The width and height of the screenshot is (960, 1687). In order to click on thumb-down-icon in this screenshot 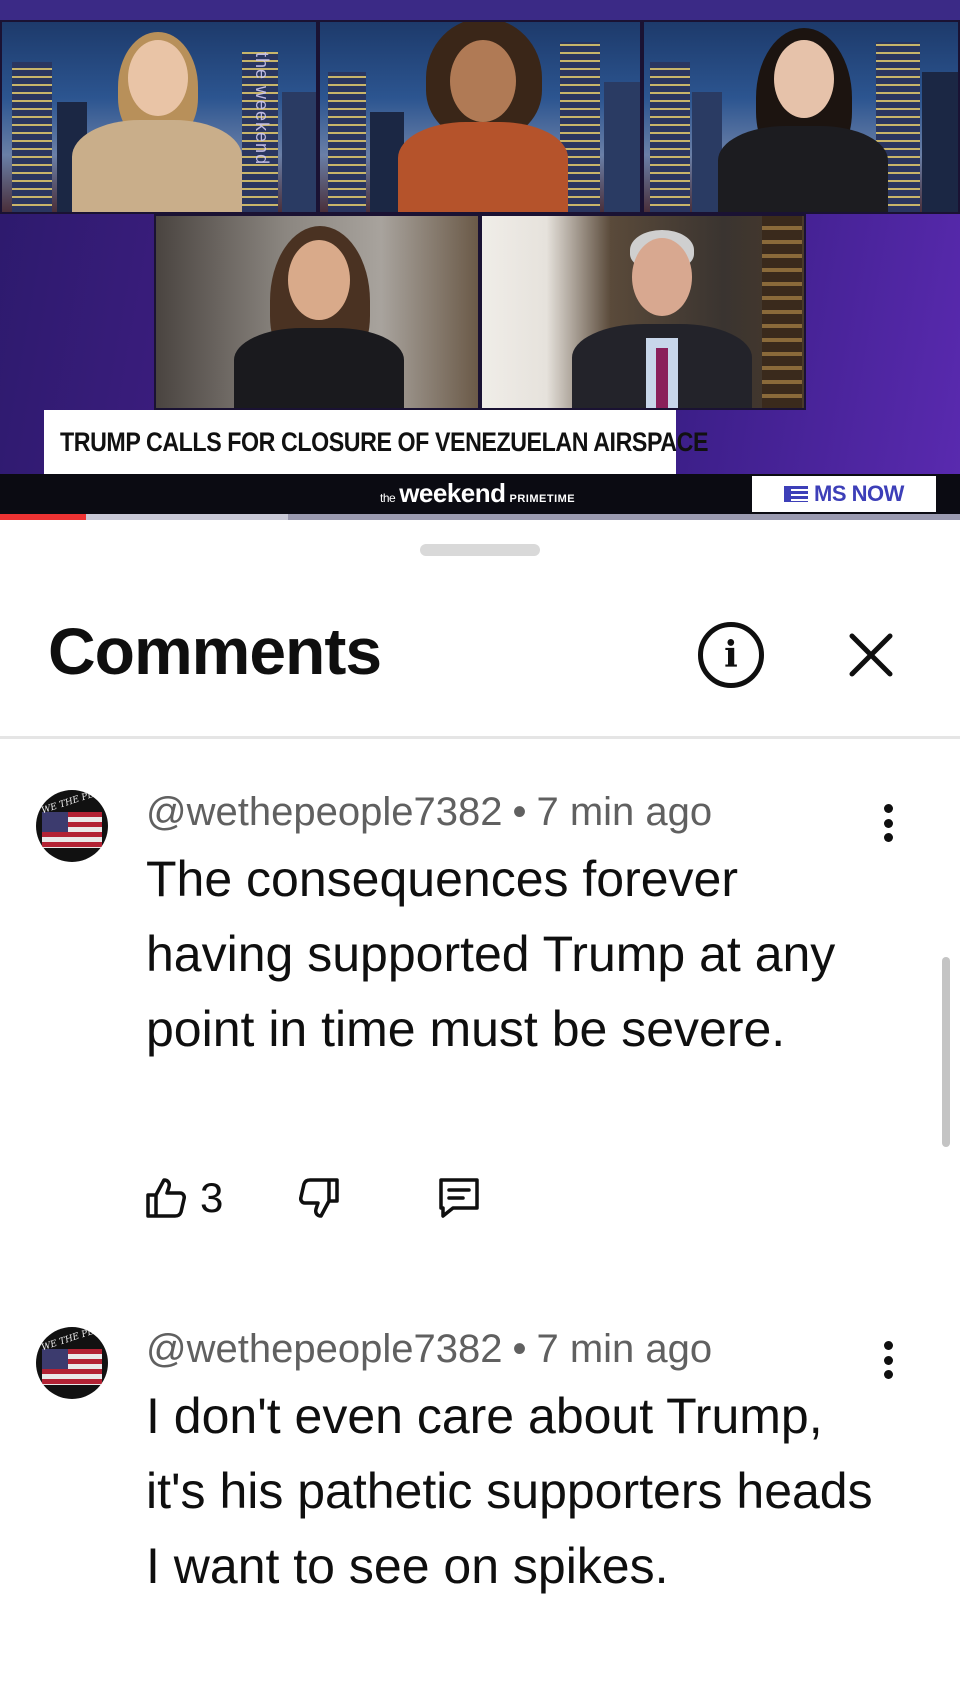, I will do `click(319, 1198)`.